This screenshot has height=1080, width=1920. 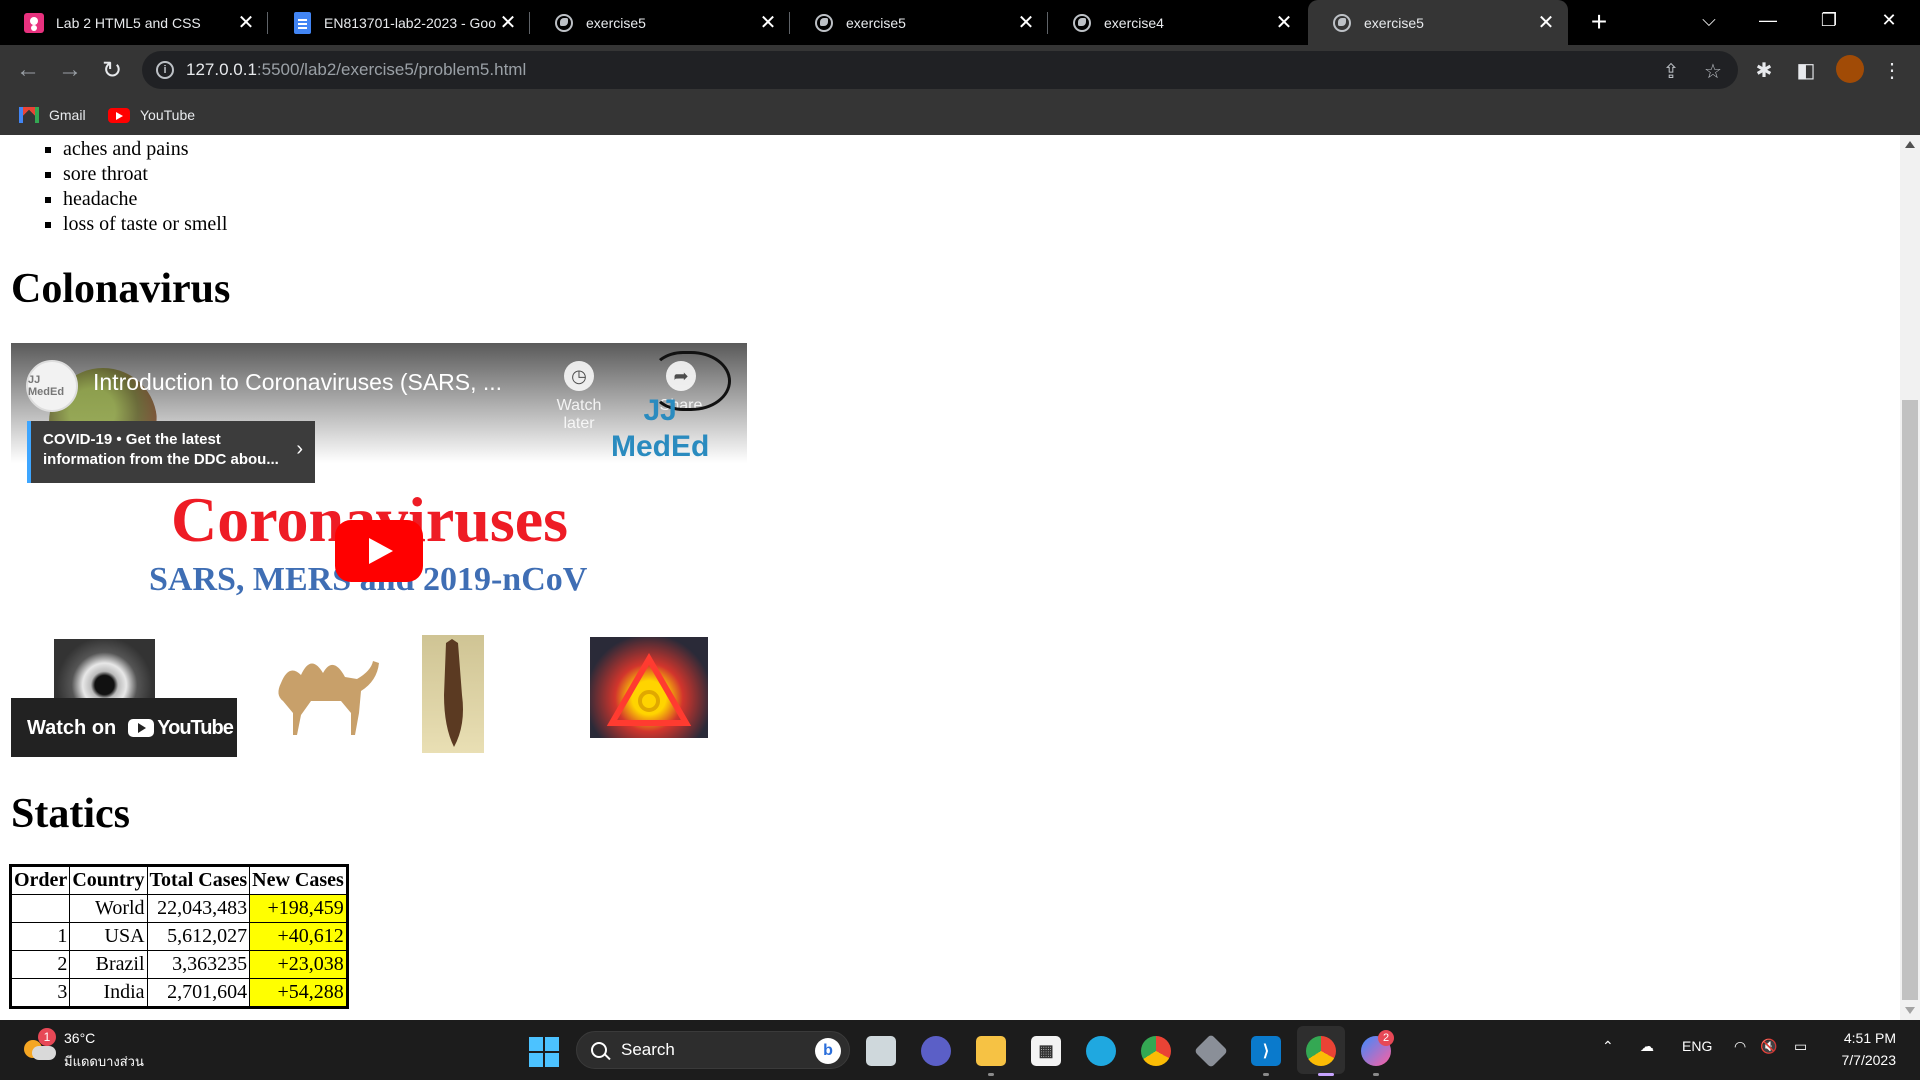 I want to click on tab-exercise4: exercise4 ✕, so click(x=1177, y=22).